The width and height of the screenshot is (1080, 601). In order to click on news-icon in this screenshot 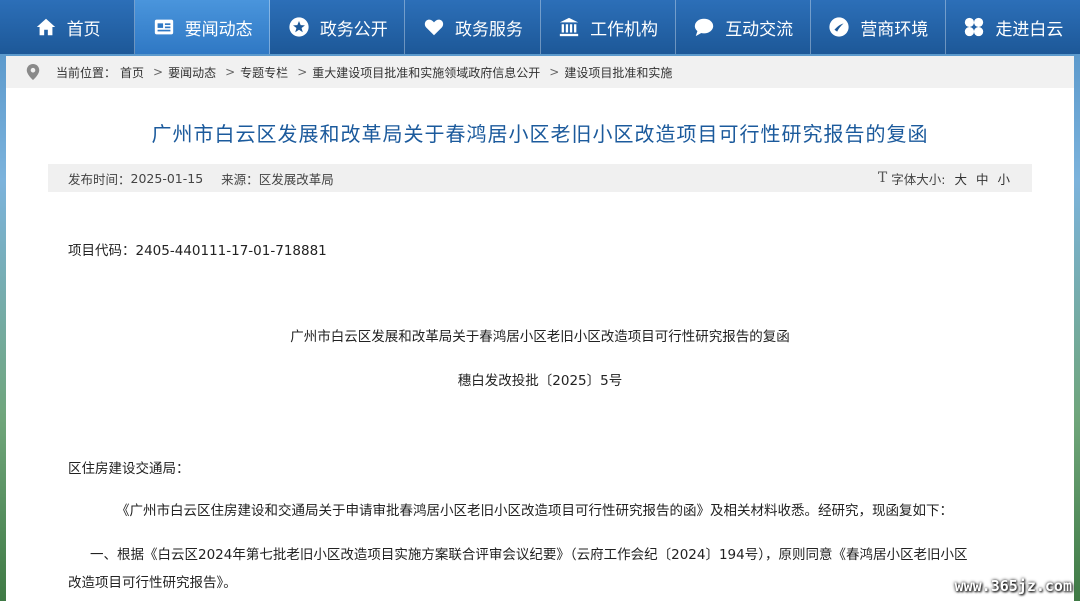, I will do `click(164, 27)`.